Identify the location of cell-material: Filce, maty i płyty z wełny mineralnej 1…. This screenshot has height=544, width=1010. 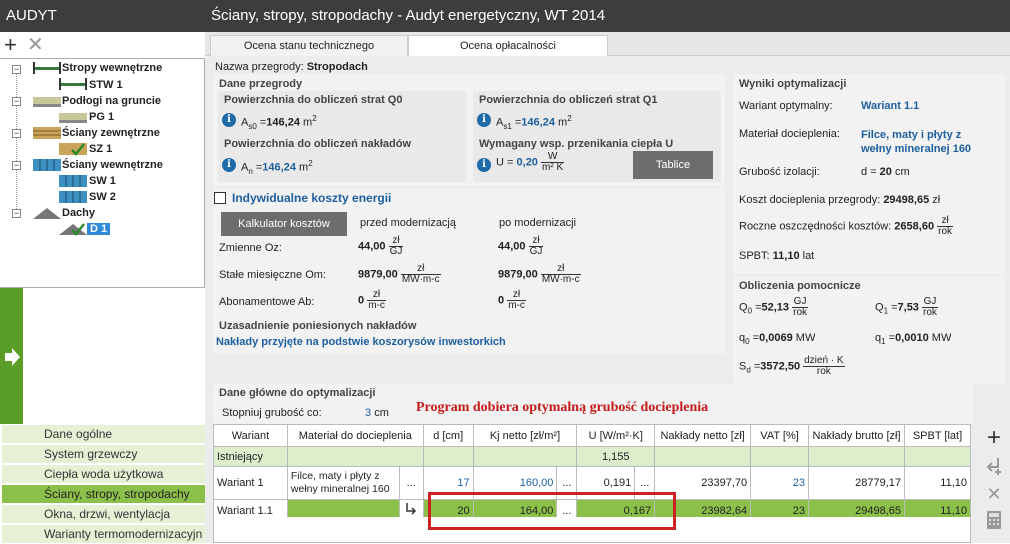
(343, 483).